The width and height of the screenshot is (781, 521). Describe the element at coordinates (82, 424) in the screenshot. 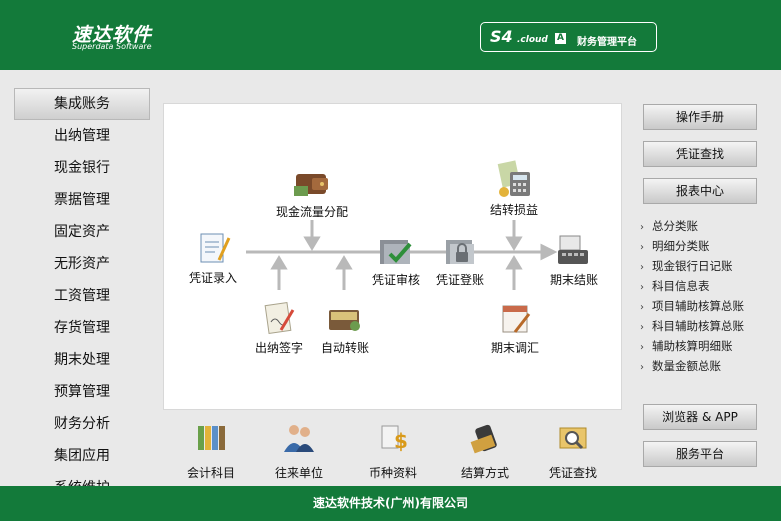

I see `sidebar-item-financial-analysis: 财务分析` at that location.